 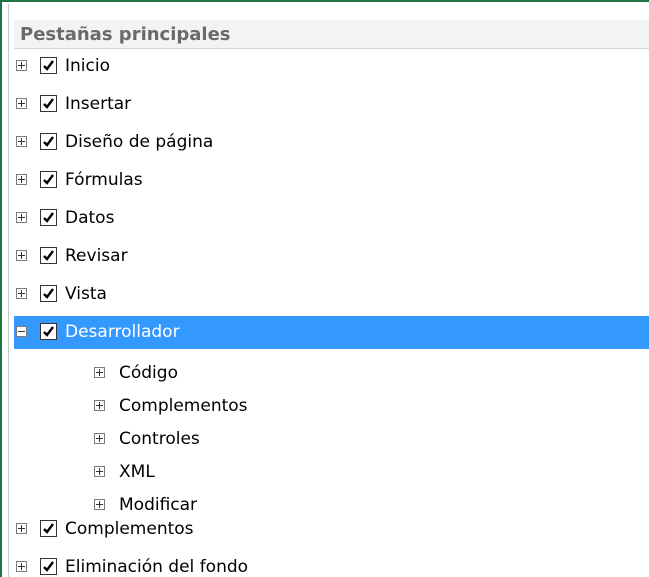 I want to click on tree-item-label: Datos, so click(x=90, y=218).